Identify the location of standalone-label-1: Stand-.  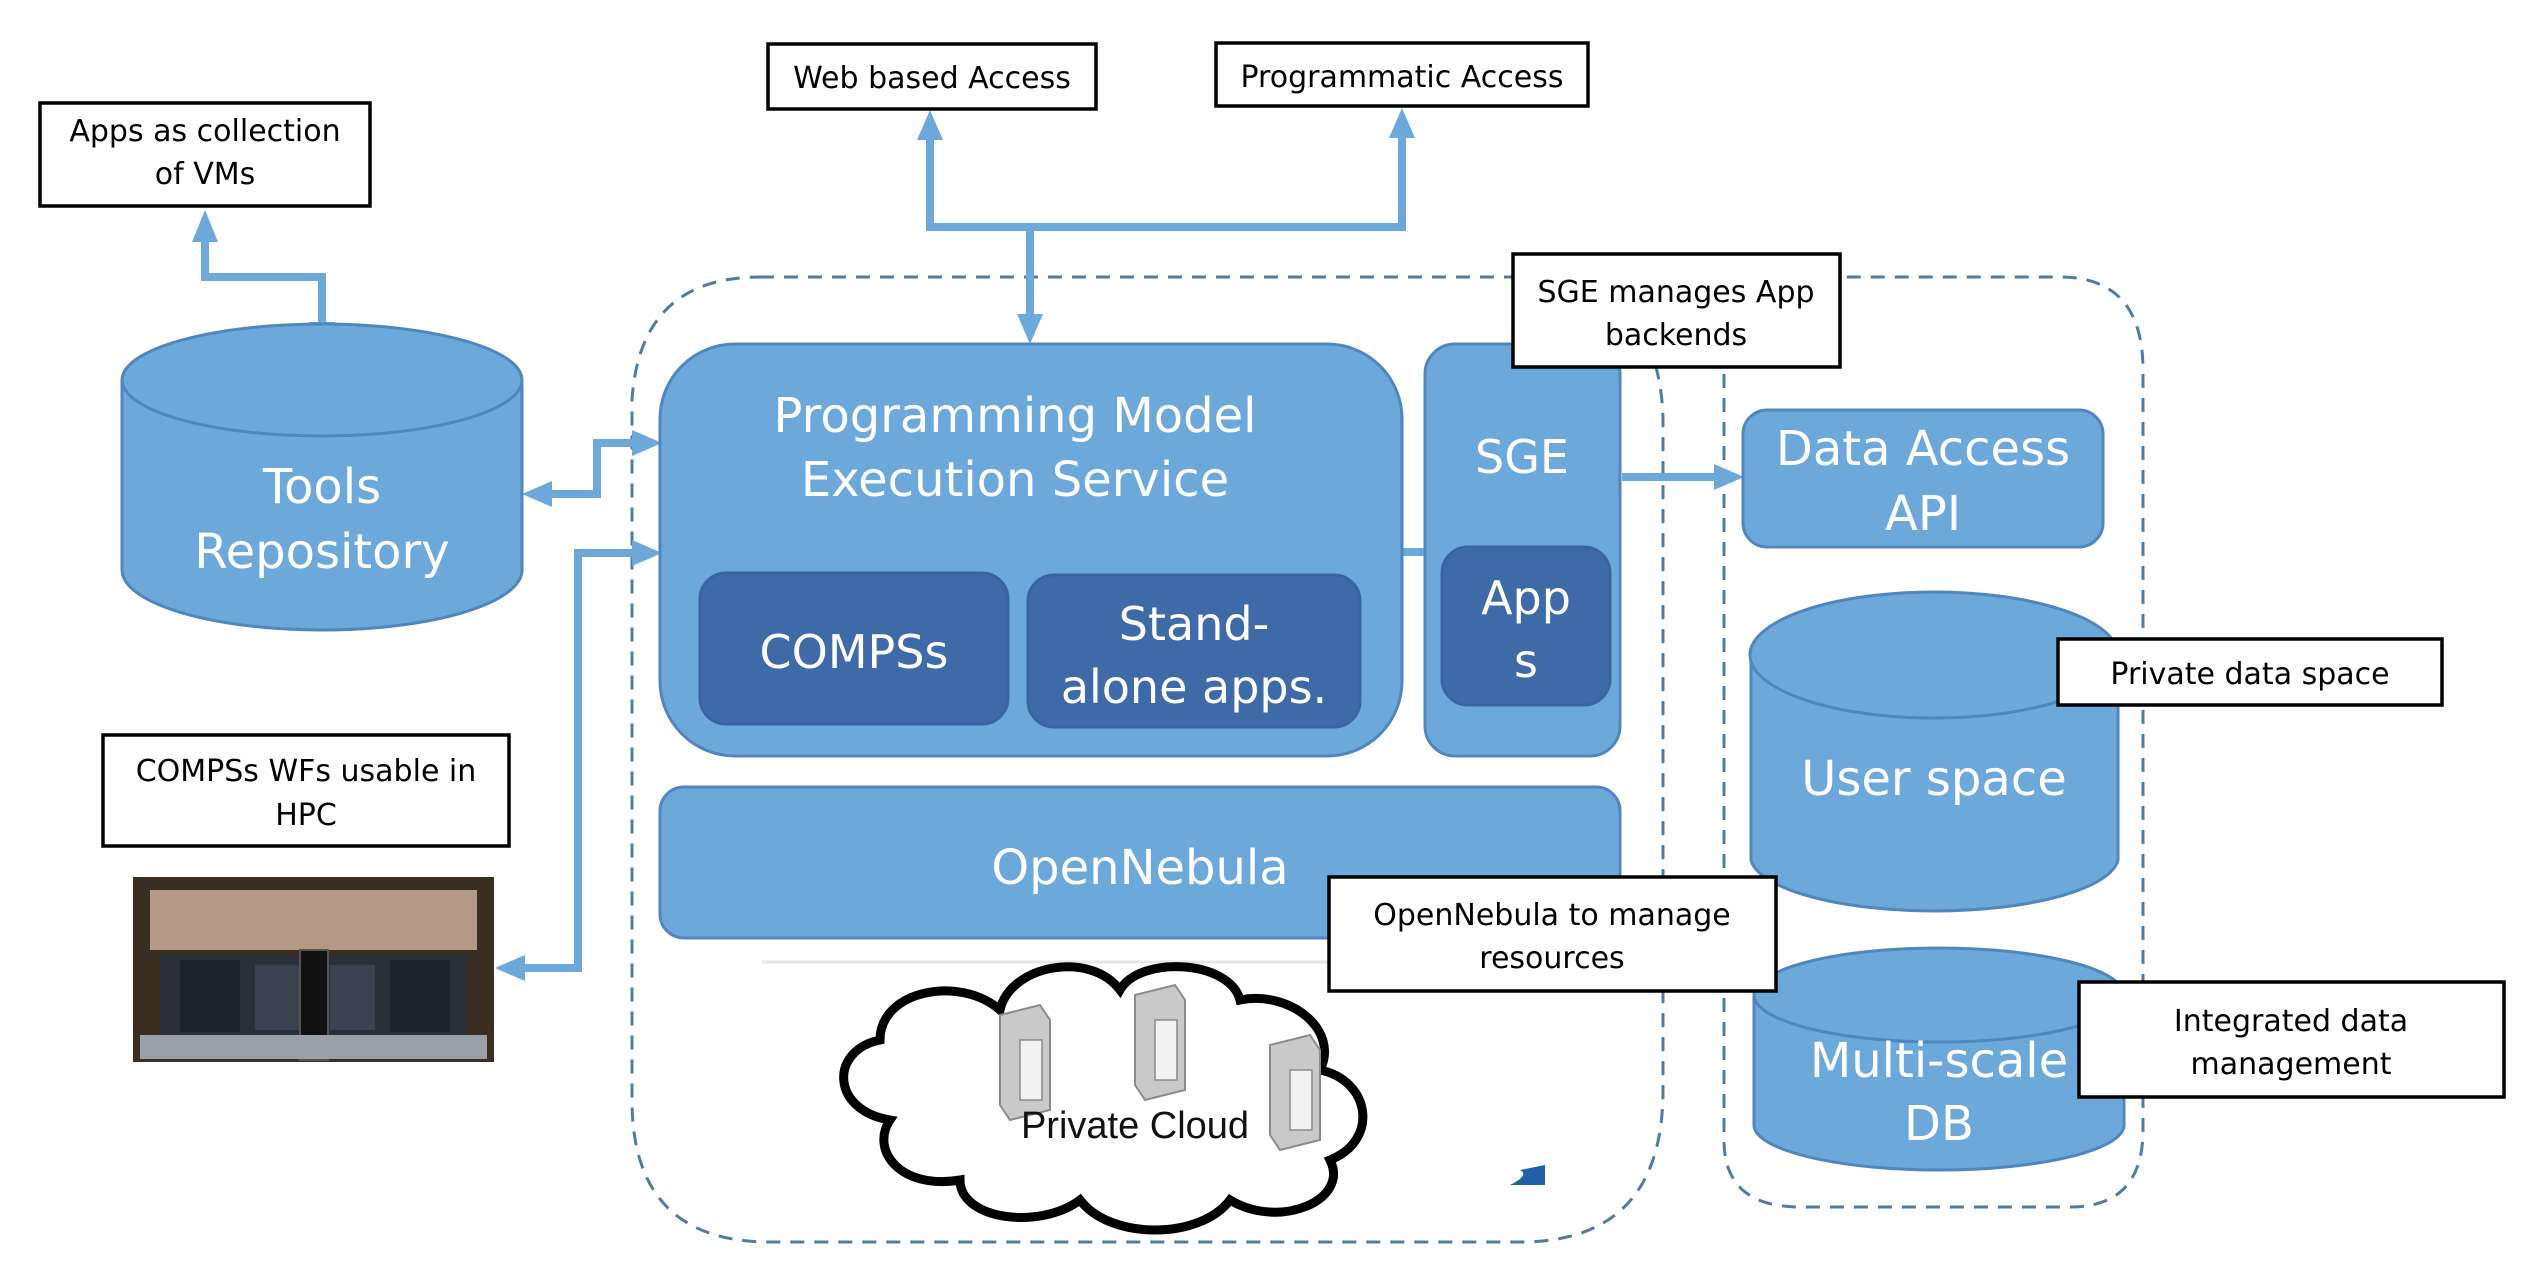
(1194, 624).